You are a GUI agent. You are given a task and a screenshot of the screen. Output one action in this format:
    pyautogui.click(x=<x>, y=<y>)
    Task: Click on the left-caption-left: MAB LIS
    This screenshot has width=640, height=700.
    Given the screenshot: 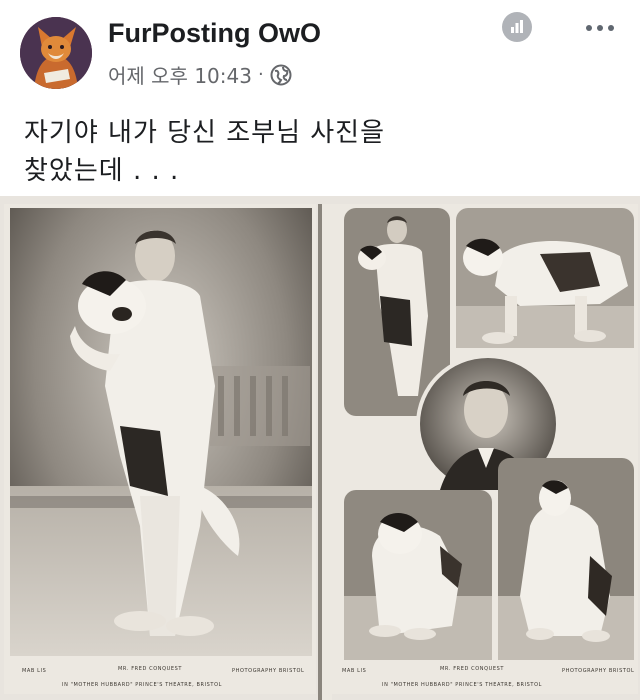 What is the action you would take?
    pyautogui.click(x=34, y=671)
    